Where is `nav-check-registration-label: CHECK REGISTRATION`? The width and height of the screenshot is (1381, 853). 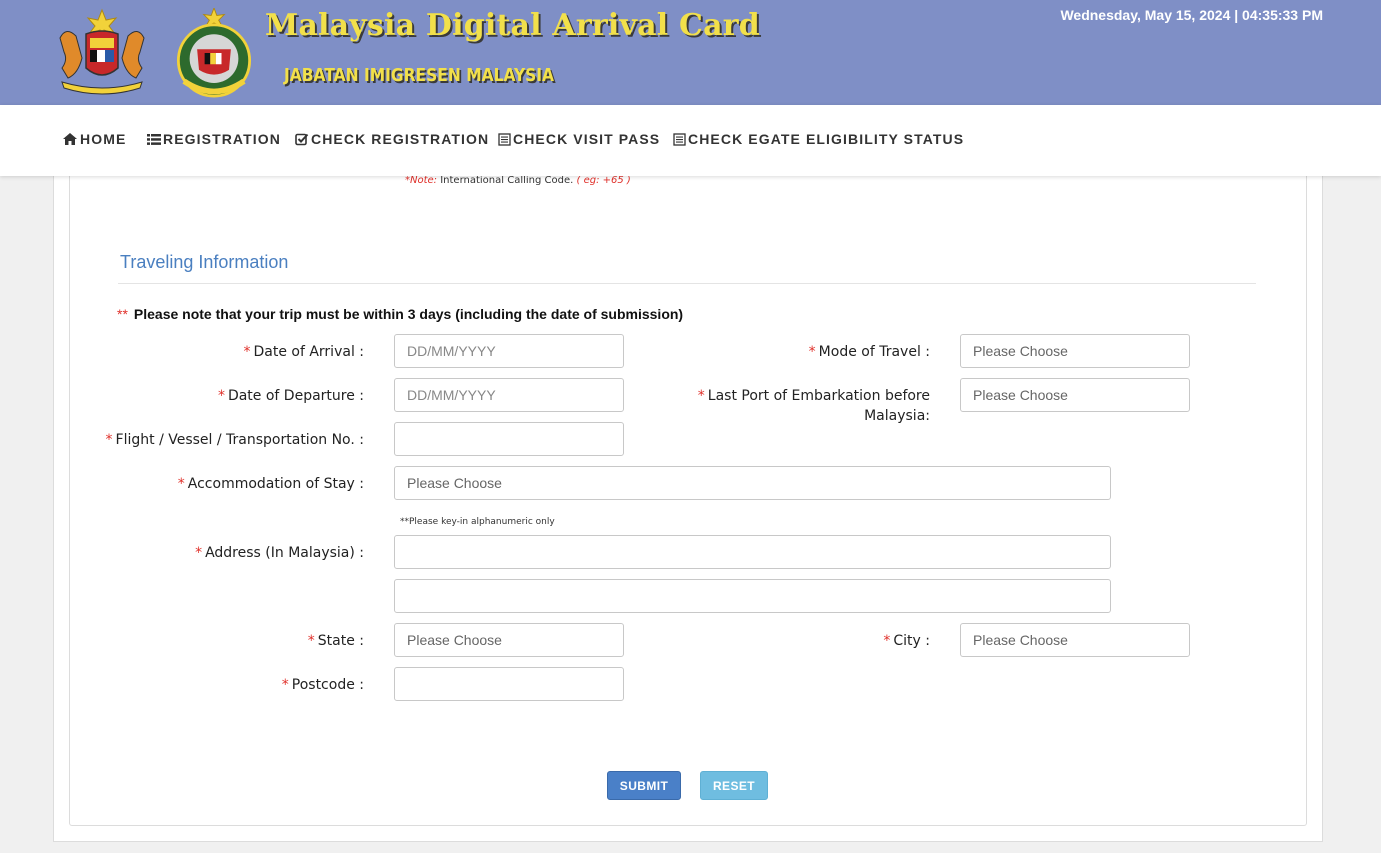
nav-check-registration-label: CHECK REGISTRATION is located at coordinates (400, 139).